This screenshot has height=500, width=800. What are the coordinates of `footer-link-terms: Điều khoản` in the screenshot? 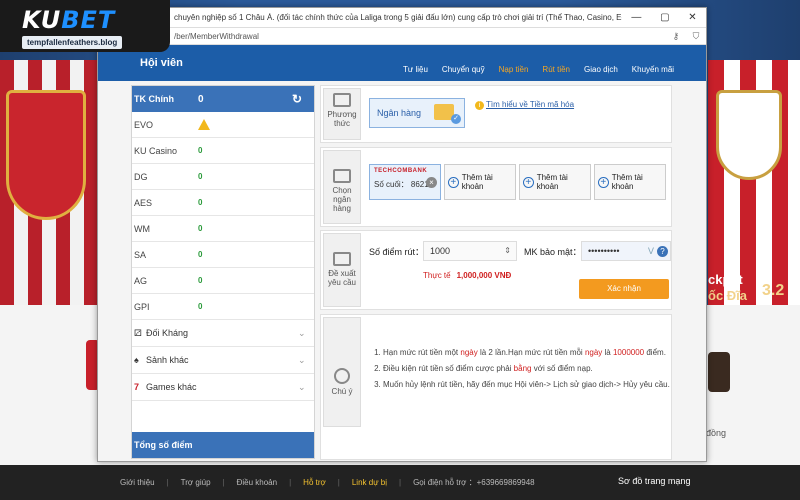 It's located at (257, 482).